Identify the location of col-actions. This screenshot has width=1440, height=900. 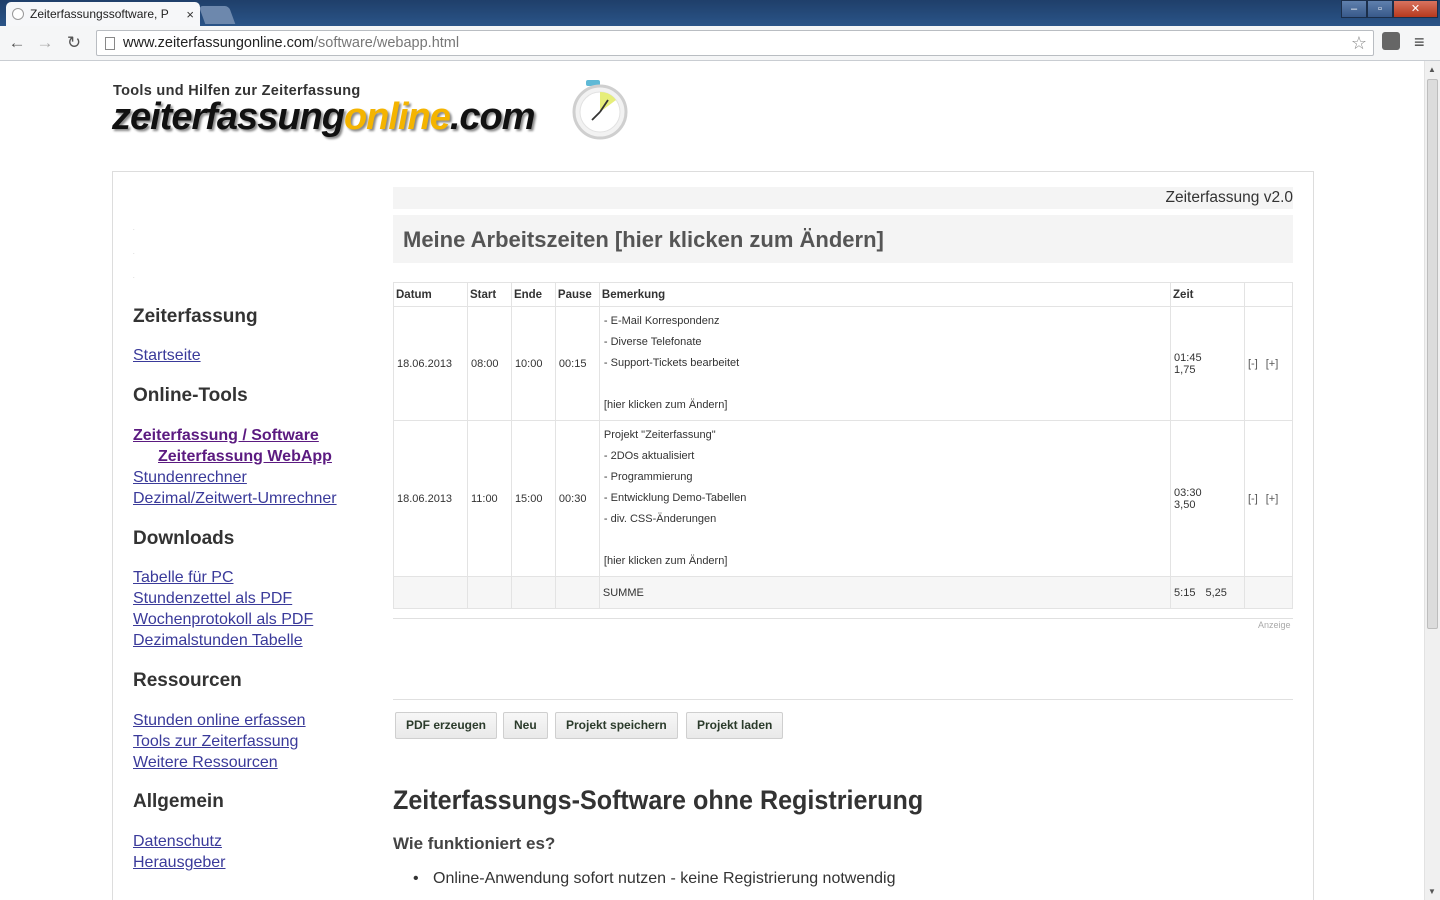
(1268, 294).